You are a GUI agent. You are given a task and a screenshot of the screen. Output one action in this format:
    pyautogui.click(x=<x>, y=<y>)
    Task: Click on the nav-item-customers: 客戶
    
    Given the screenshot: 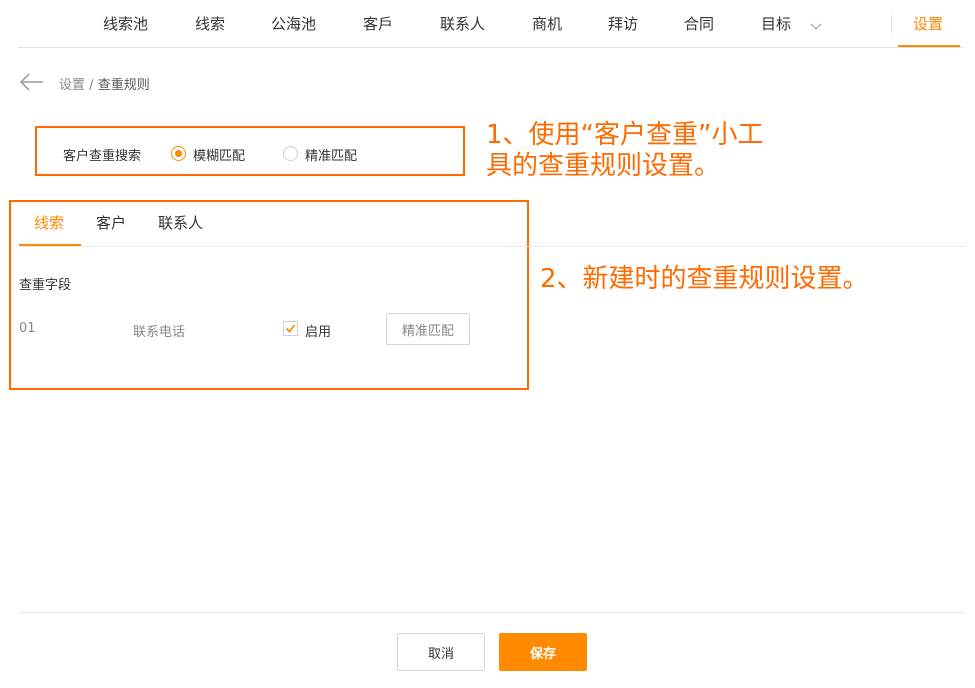 What is the action you would take?
    pyautogui.click(x=378, y=23)
    